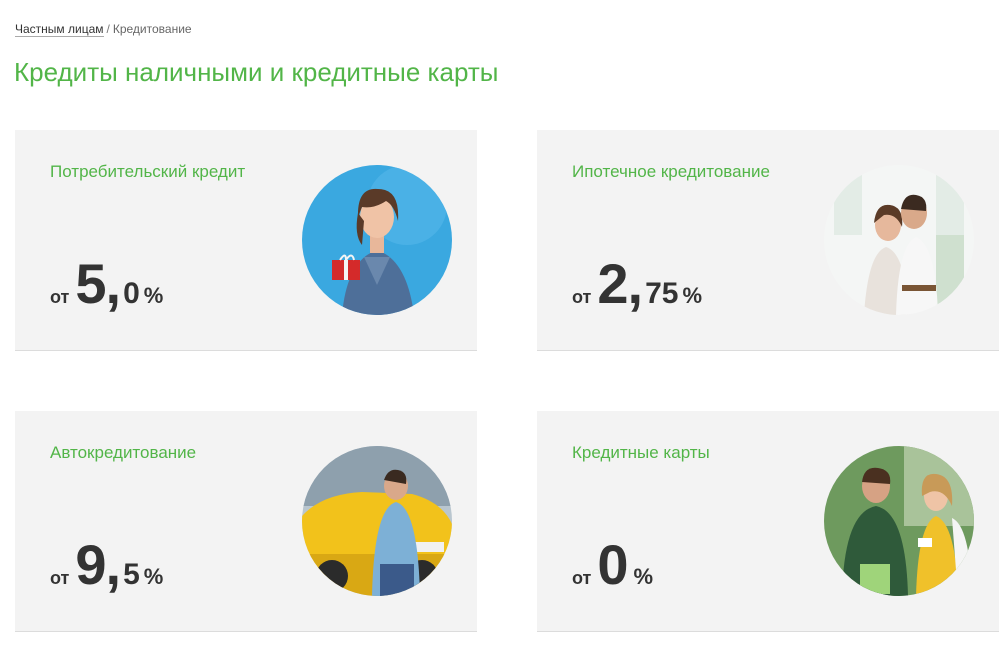  Describe the element at coordinates (131, 293) in the screenshot. I see `rate-frac: 0` at that location.